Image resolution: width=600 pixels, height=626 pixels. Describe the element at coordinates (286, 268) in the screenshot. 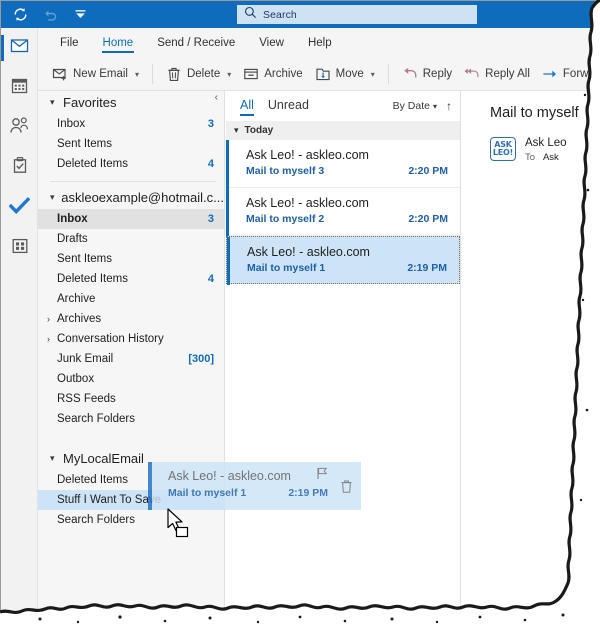

I see `message-subject: Mail to myself 1` at that location.